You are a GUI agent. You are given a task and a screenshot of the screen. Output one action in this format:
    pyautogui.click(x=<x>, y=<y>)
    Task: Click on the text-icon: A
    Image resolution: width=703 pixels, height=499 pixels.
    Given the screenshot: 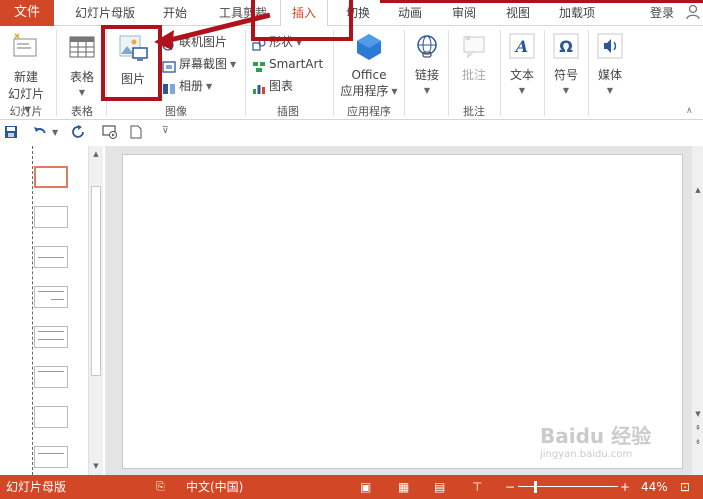 What is the action you would take?
    pyautogui.click(x=522, y=47)
    